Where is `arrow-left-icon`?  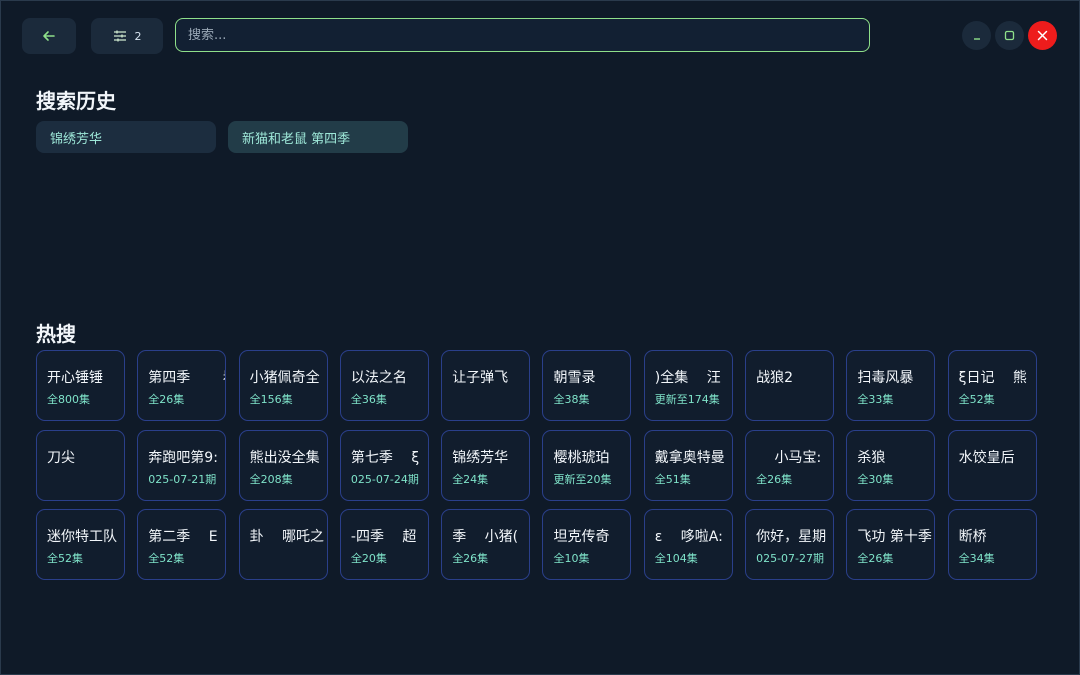
arrow-left-icon is located at coordinates (49, 36).